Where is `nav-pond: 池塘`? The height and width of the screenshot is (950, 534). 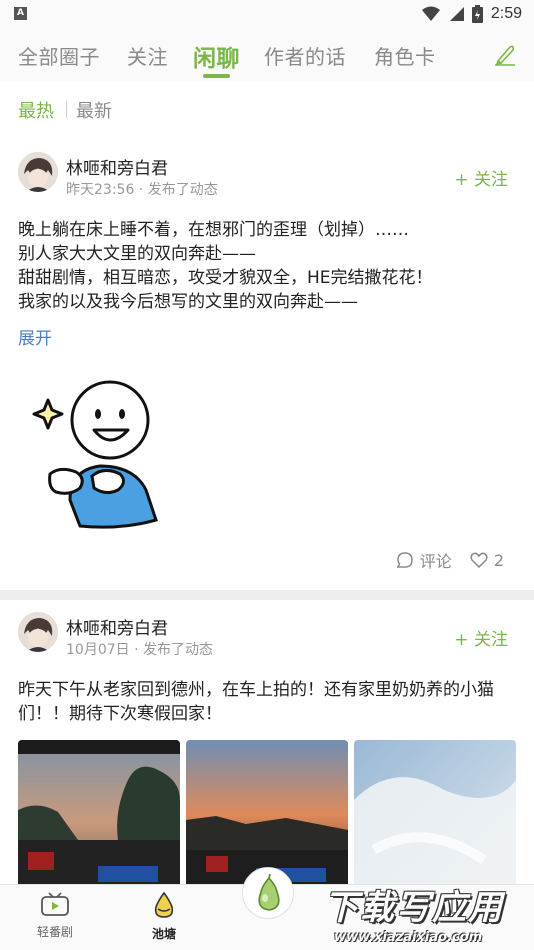 nav-pond: 池塘 is located at coordinates (164, 916).